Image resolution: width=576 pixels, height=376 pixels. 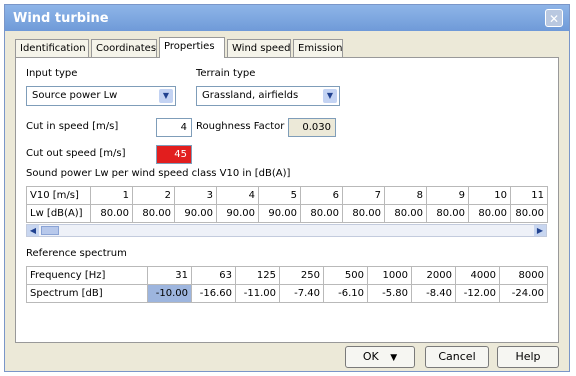 What do you see at coordinates (447, 195) in the screenshot?
I see `v10-cell: 9` at bounding box center [447, 195].